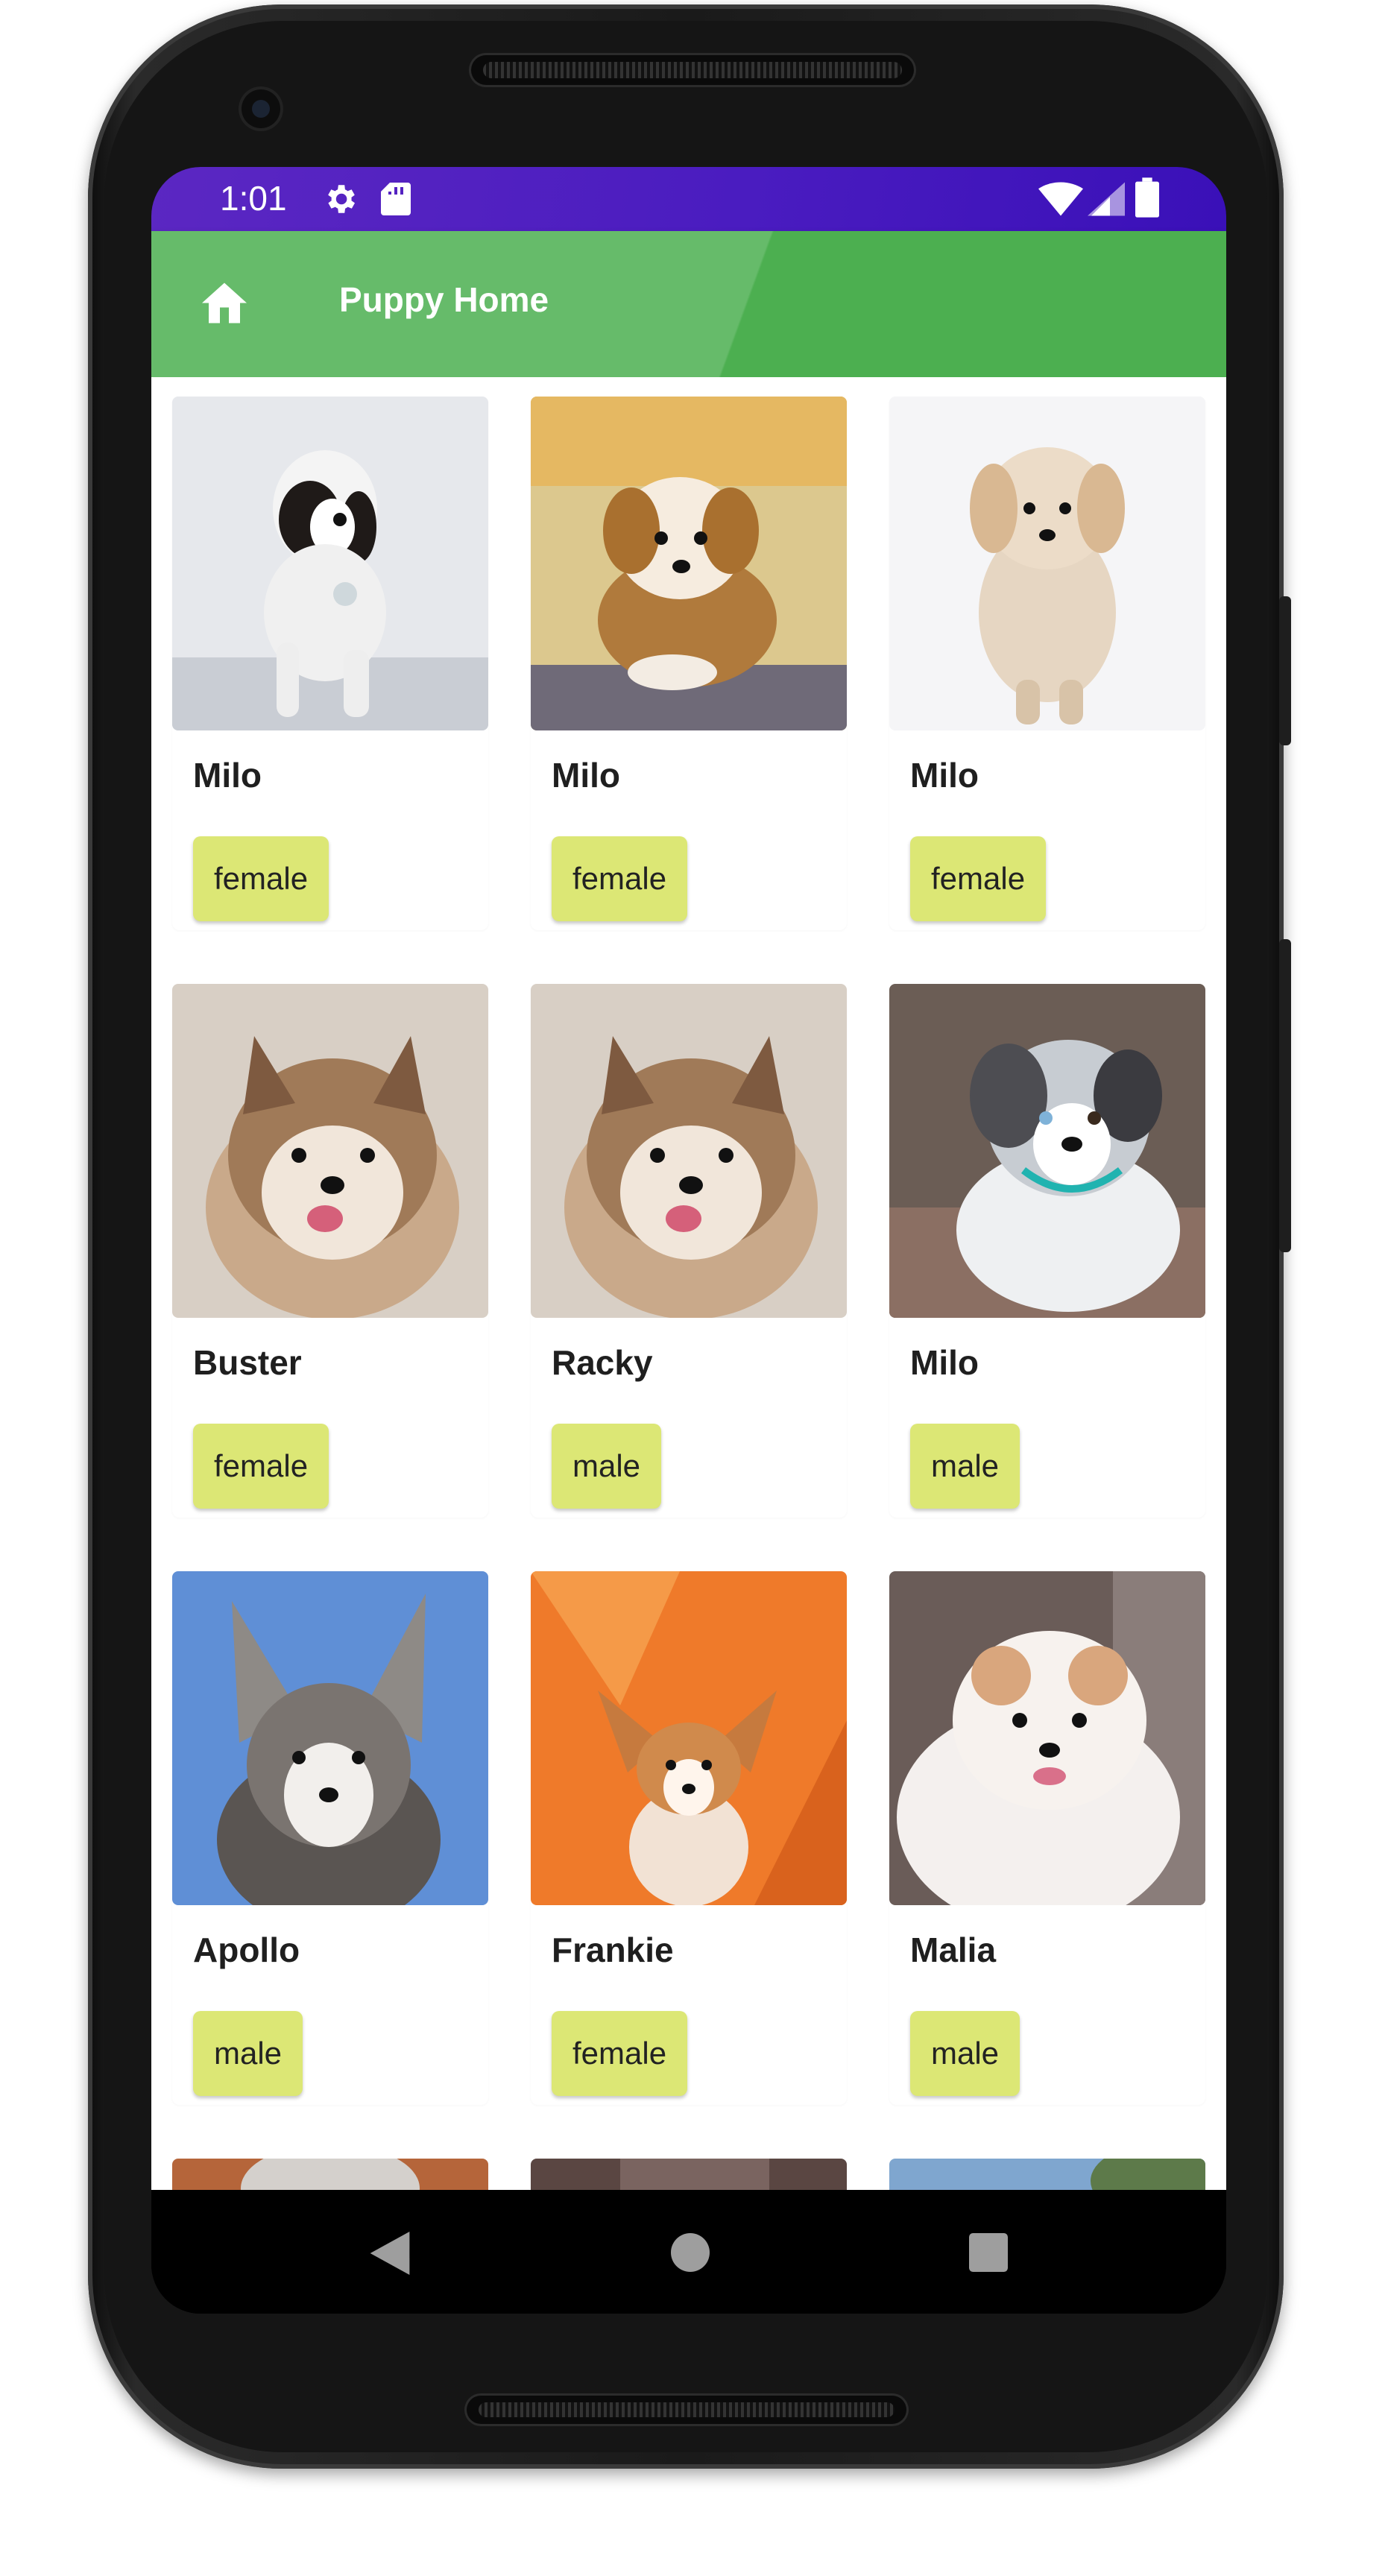 The height and width of the screenshot is (2576, 1385). I want to click on puppy-name: Malia, so click(954, 1950).